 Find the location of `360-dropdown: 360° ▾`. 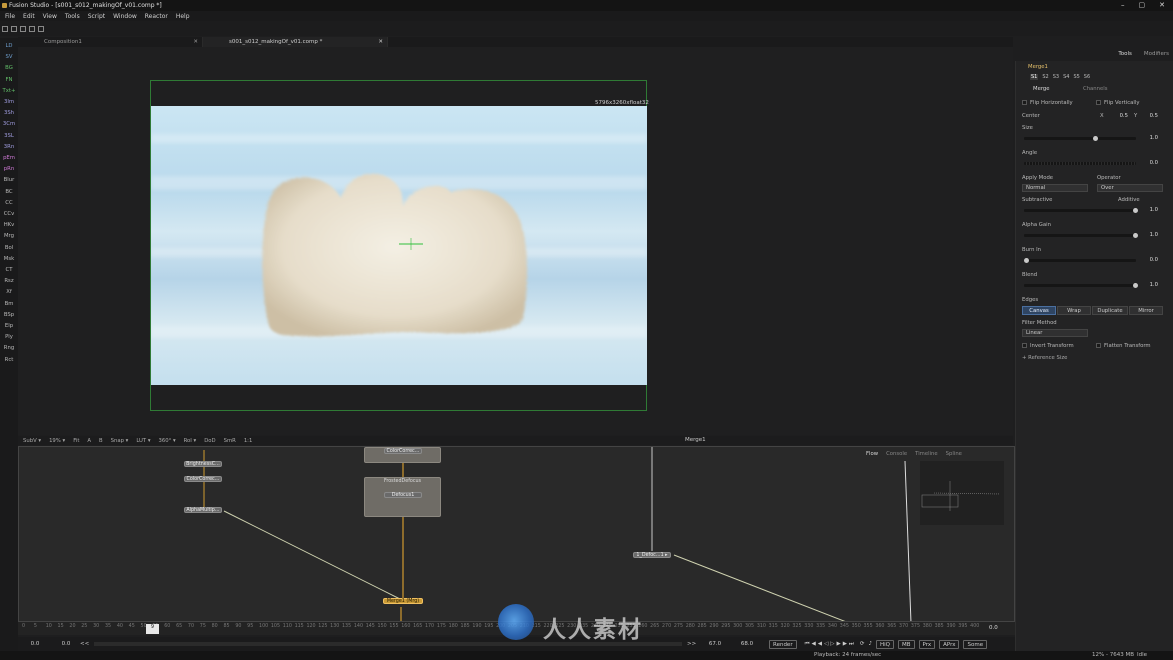

360-dropdown: 360° ▾ is located at coordinates (167, 441).